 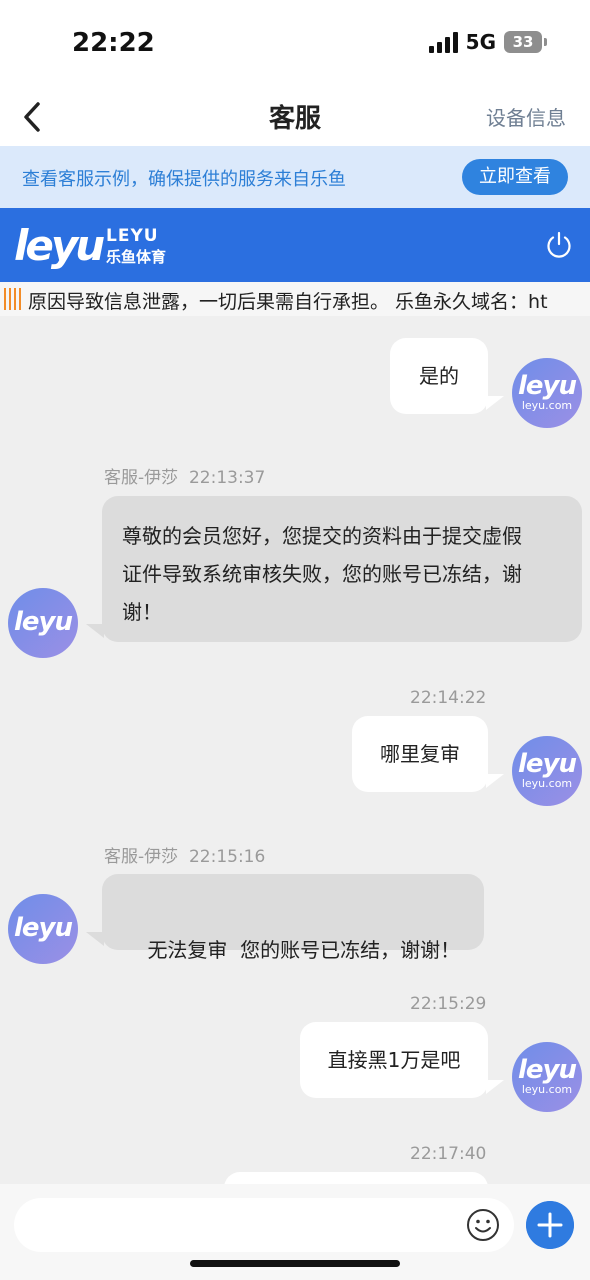 What do you see at coordinates (295, 245) in the screenshot?
I see `brand-header: leyu LEYU 乐鱼体育` at bounding box center [295, 245].